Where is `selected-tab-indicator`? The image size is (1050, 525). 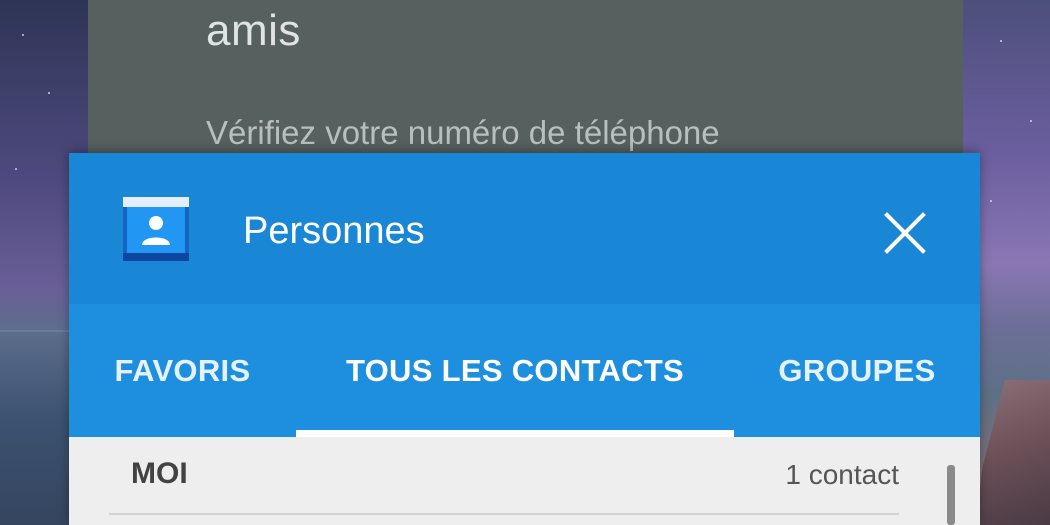 selected-tab-indicator is located at coordinates (515, 433).